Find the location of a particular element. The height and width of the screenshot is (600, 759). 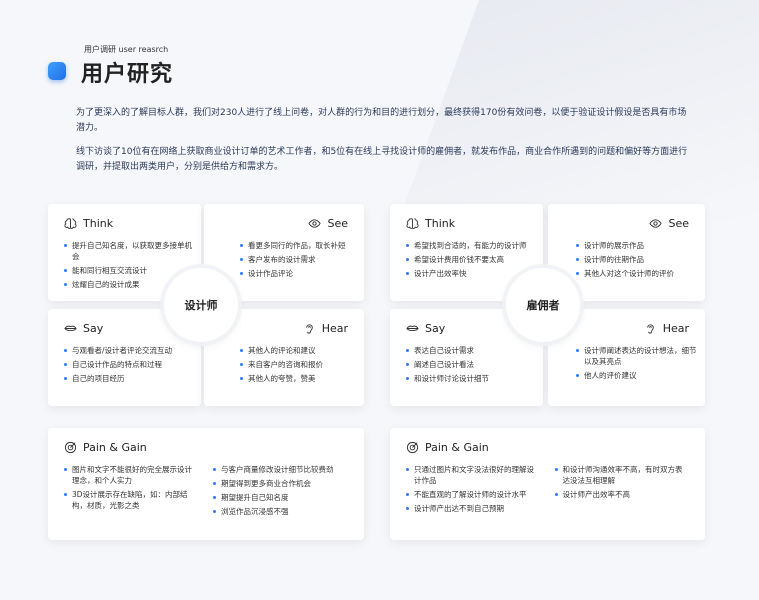

page-title: 用户研究 is located at coordinates (127, 74).